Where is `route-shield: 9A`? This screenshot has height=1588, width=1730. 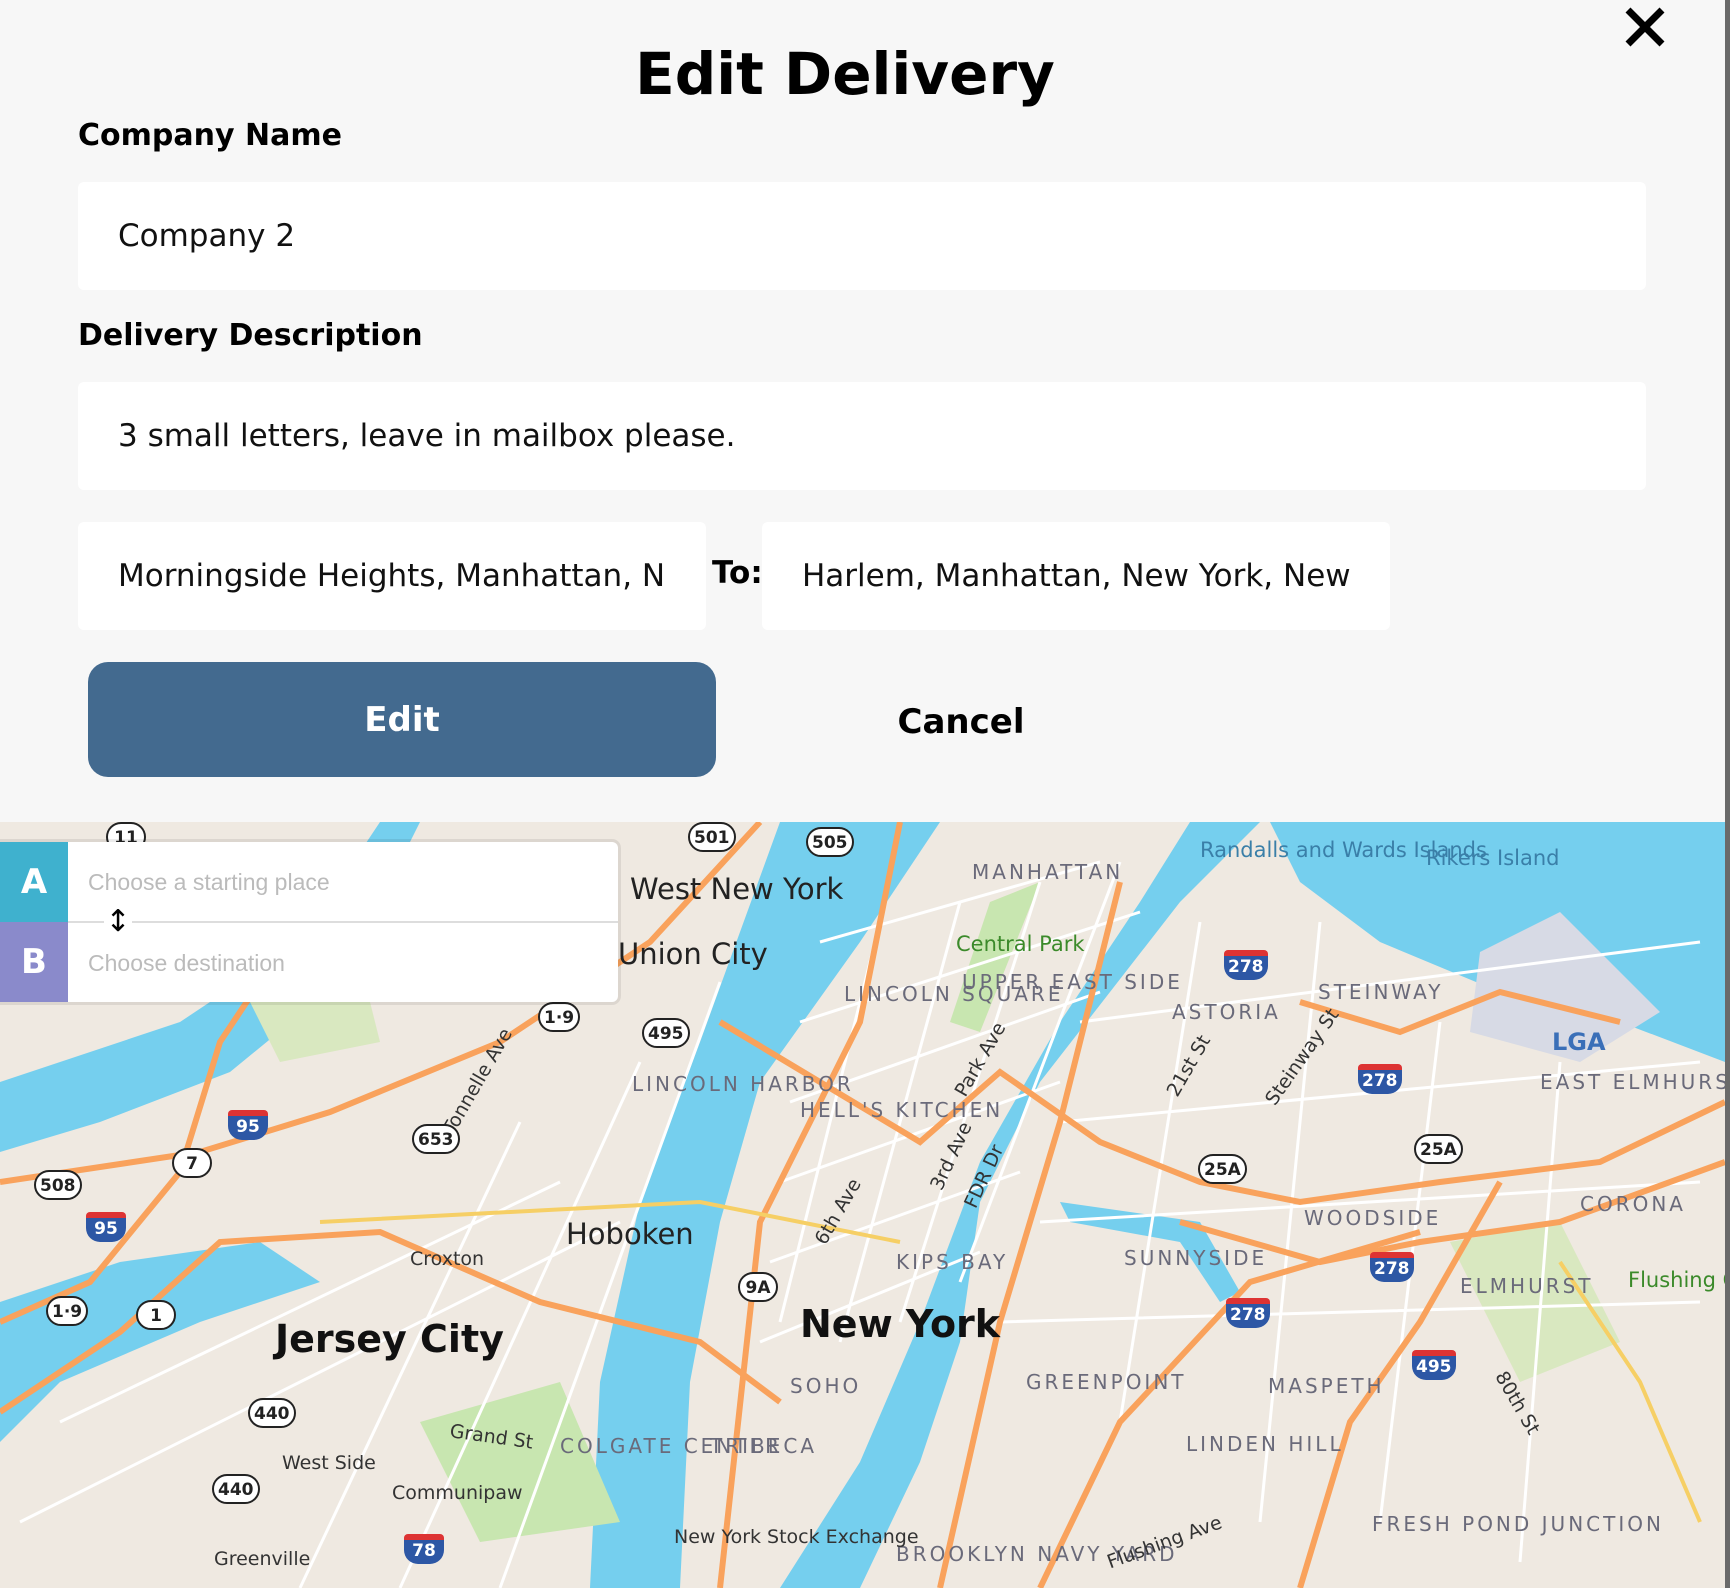 route-shield: 9A is located at coordinates (758, 1287).